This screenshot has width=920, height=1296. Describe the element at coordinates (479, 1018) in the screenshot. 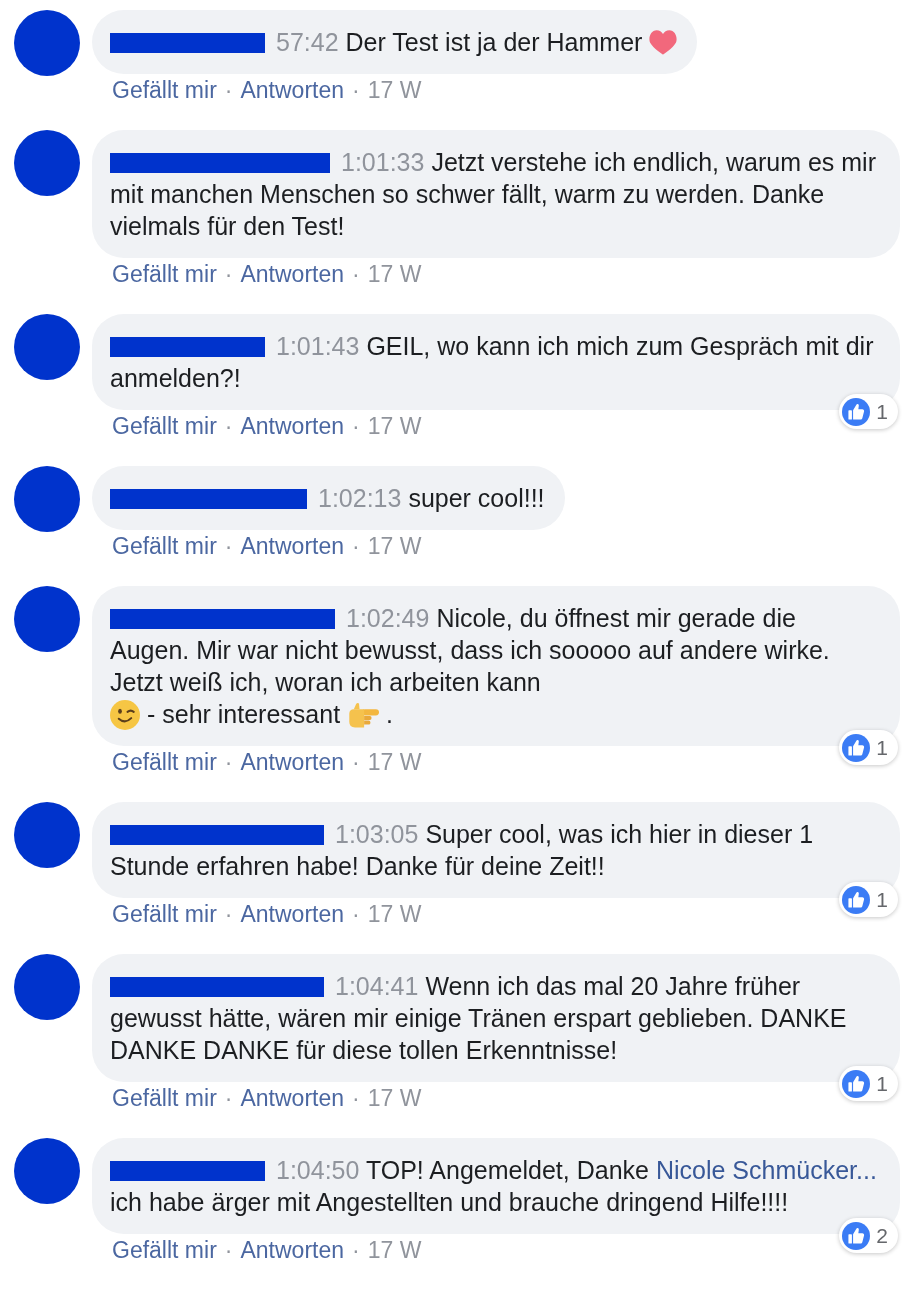

I see `comment-text: 1:04:41 Wenn ich das mal 20 Jahre früher gewusst hätte, wären mir einige Tränen erspart geblieben. DANKE DANKE DANKE für diese tollen Erkenntnisse!` at that location.